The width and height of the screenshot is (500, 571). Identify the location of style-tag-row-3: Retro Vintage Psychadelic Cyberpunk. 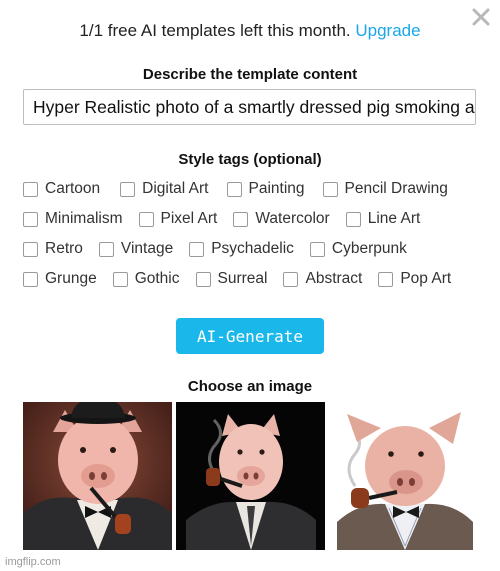
(215, 249).